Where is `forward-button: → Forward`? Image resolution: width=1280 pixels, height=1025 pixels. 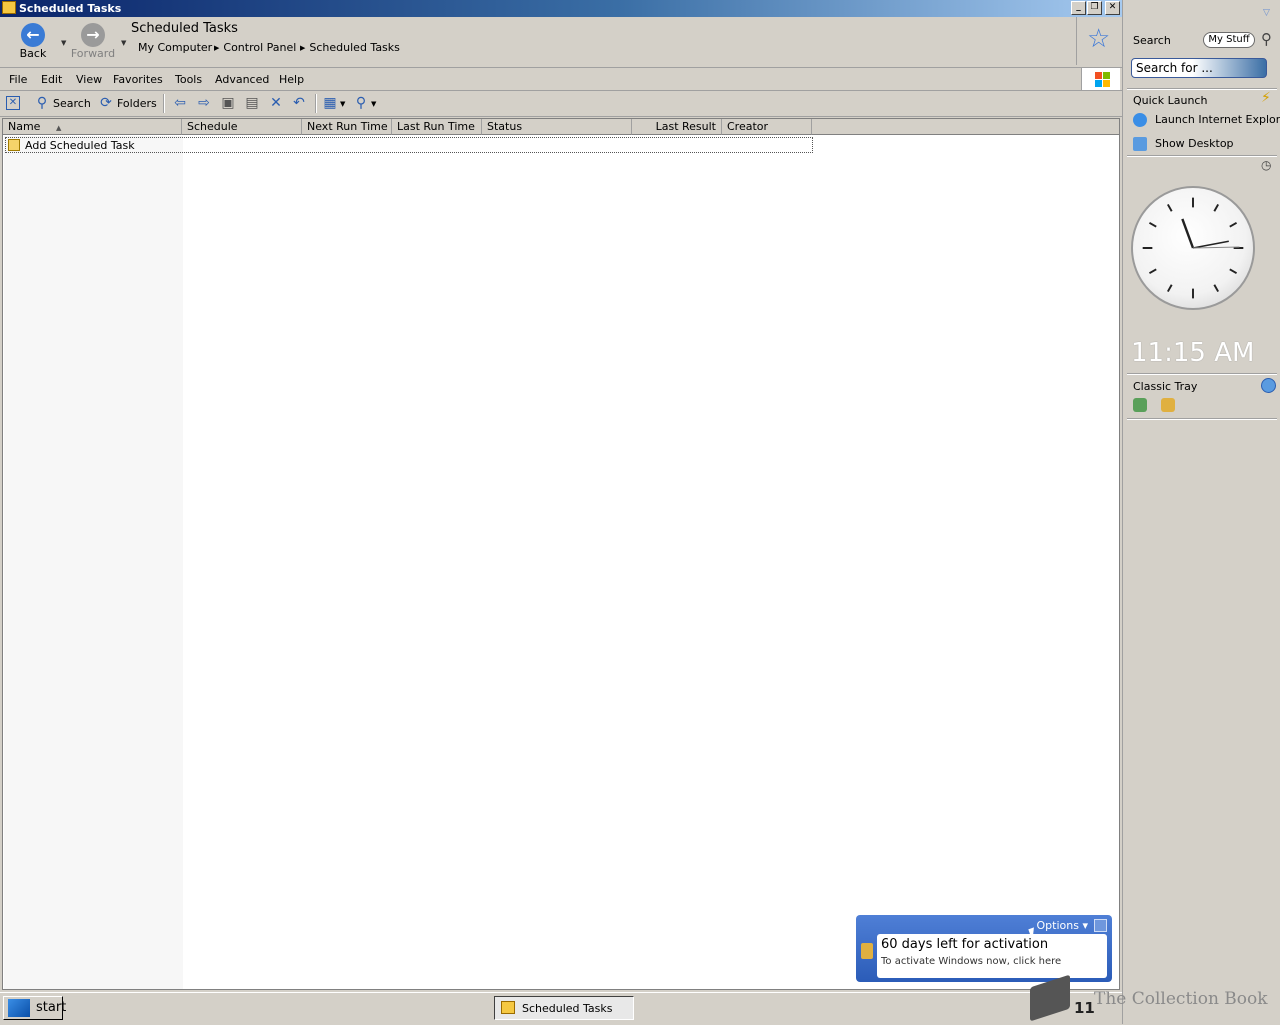
forward-button: → Forward is located at coordinates (93, 41).